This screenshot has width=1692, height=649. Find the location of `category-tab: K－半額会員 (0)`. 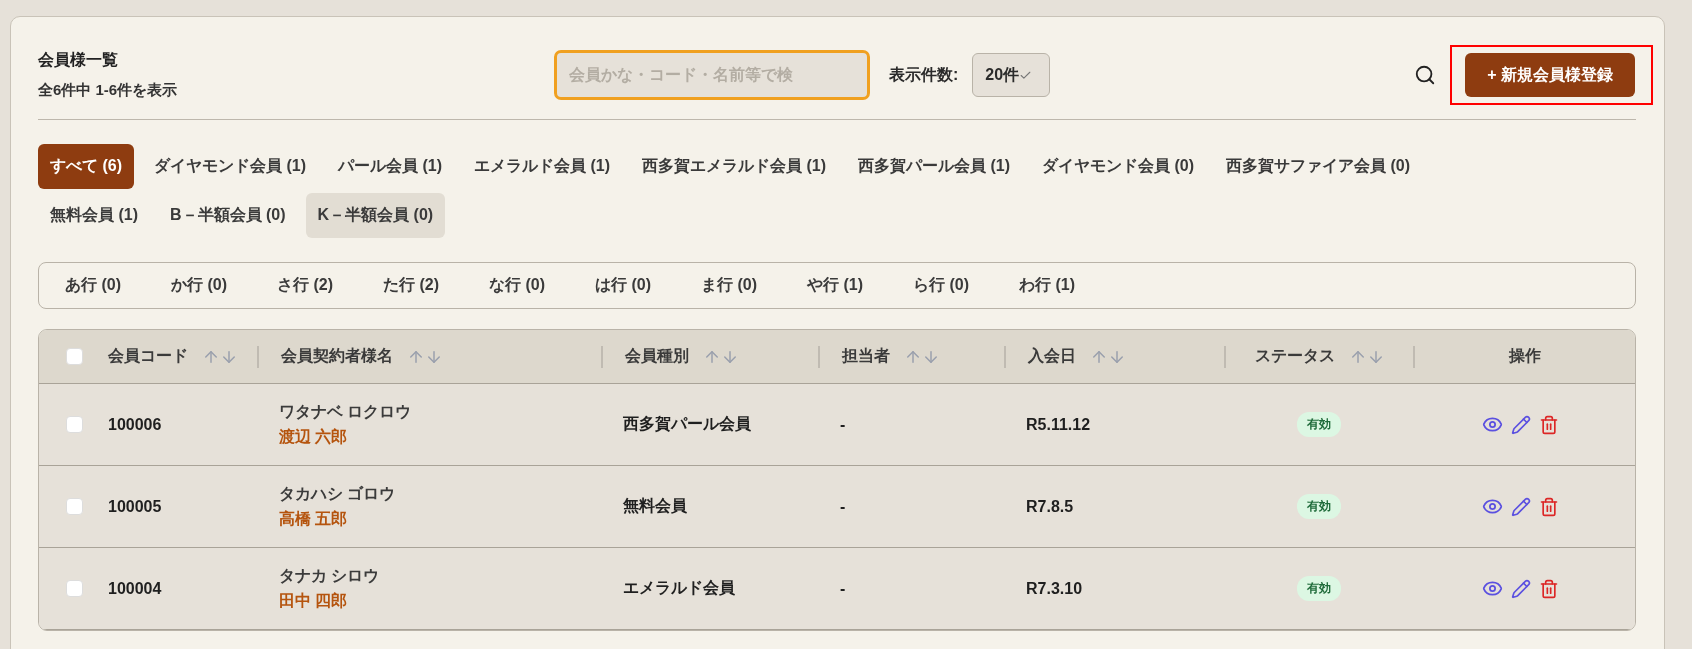

category-tab: K－半額会員 (0) is located at coordinates (375, 215).